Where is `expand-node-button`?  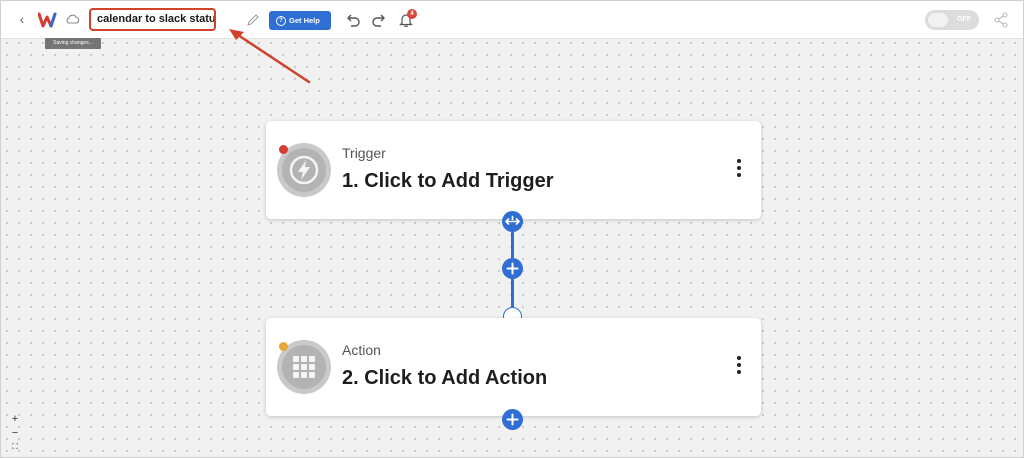
expand-node-button is located at coordinates (512, 221).